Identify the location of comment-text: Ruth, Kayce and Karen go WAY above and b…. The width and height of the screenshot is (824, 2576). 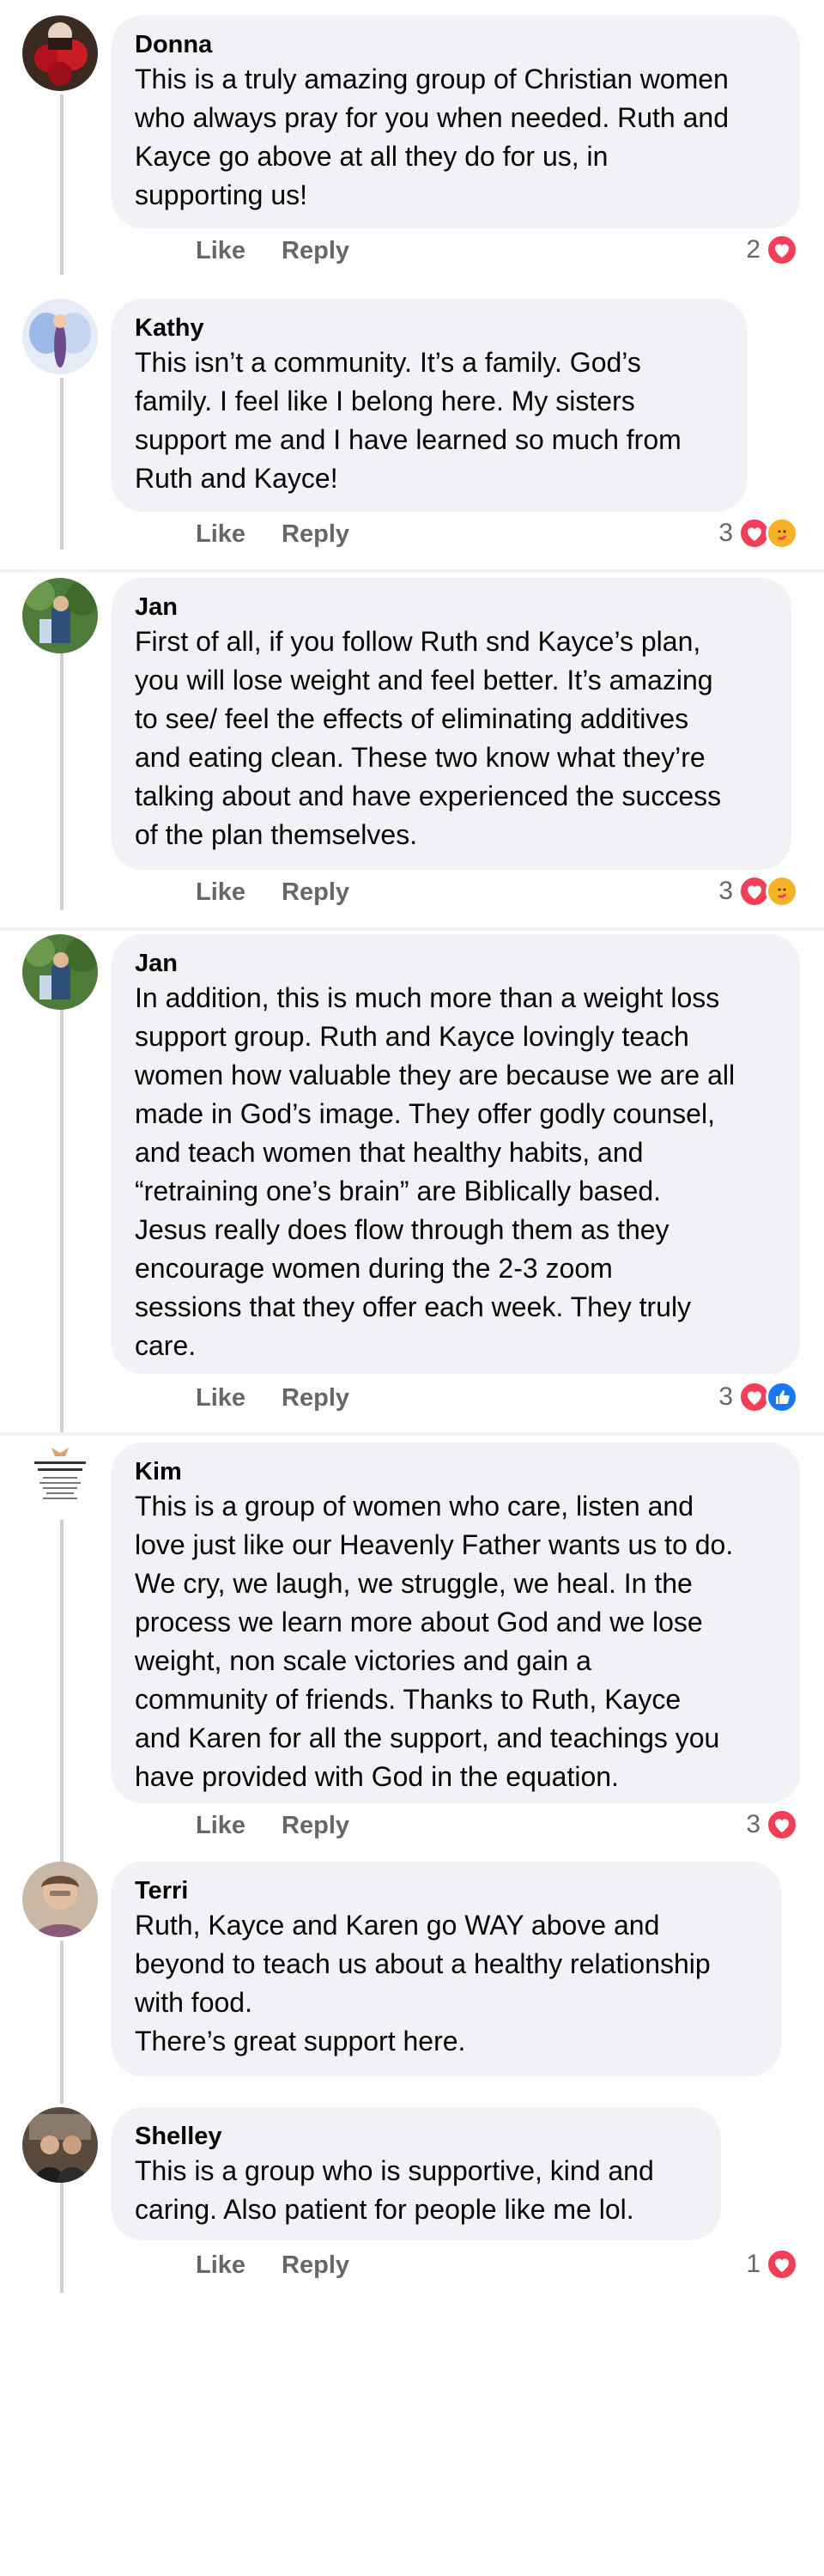
(423, 1983).